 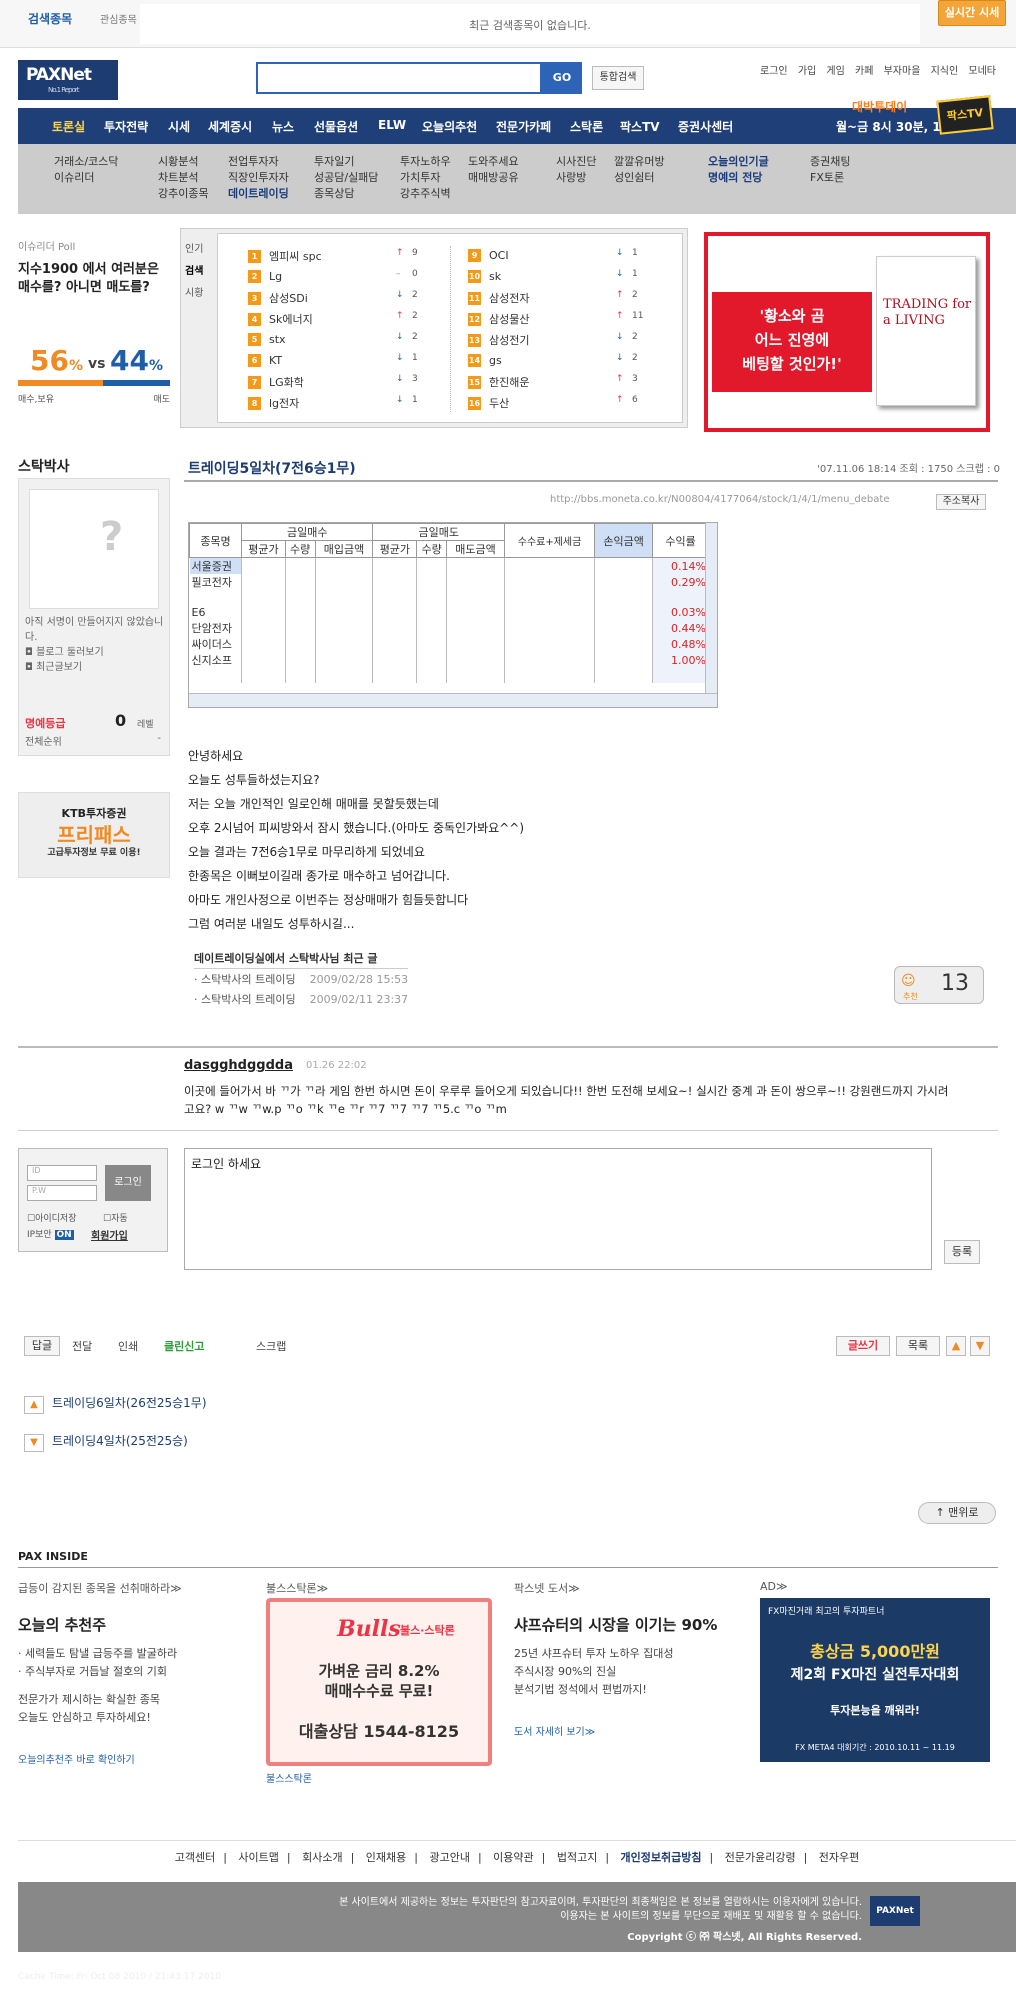 What do you see at coordinates (301, 959) in the screenshot?
I see `recent-posts-heading: 데이트레이딩실에서 스탁박사님 최근 글` at bounding box center [301, 959].